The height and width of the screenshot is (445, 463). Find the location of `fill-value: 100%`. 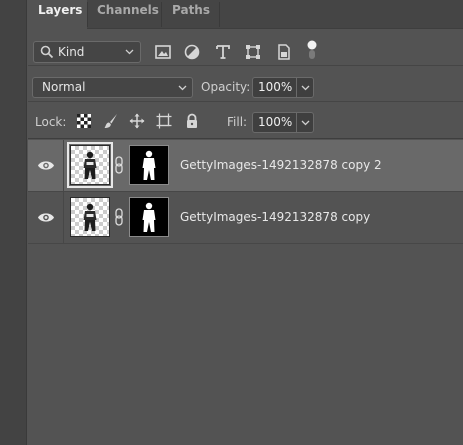

fill-value: 100% is located at coordinates (275, 122).